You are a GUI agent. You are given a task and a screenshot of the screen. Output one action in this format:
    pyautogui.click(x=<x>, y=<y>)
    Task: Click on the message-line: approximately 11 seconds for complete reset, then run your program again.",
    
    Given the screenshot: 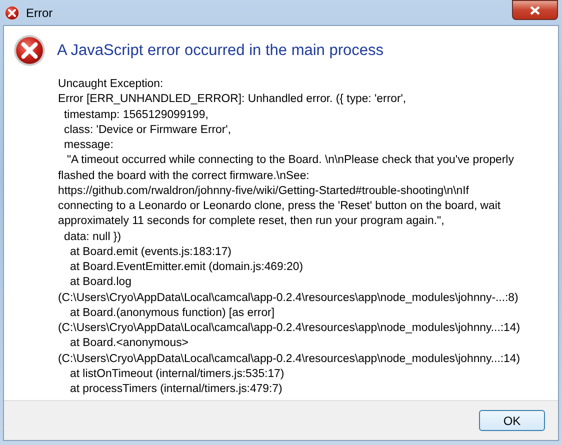 What is the action you would take?
    pyautogui.click(x=252, y=222)
    